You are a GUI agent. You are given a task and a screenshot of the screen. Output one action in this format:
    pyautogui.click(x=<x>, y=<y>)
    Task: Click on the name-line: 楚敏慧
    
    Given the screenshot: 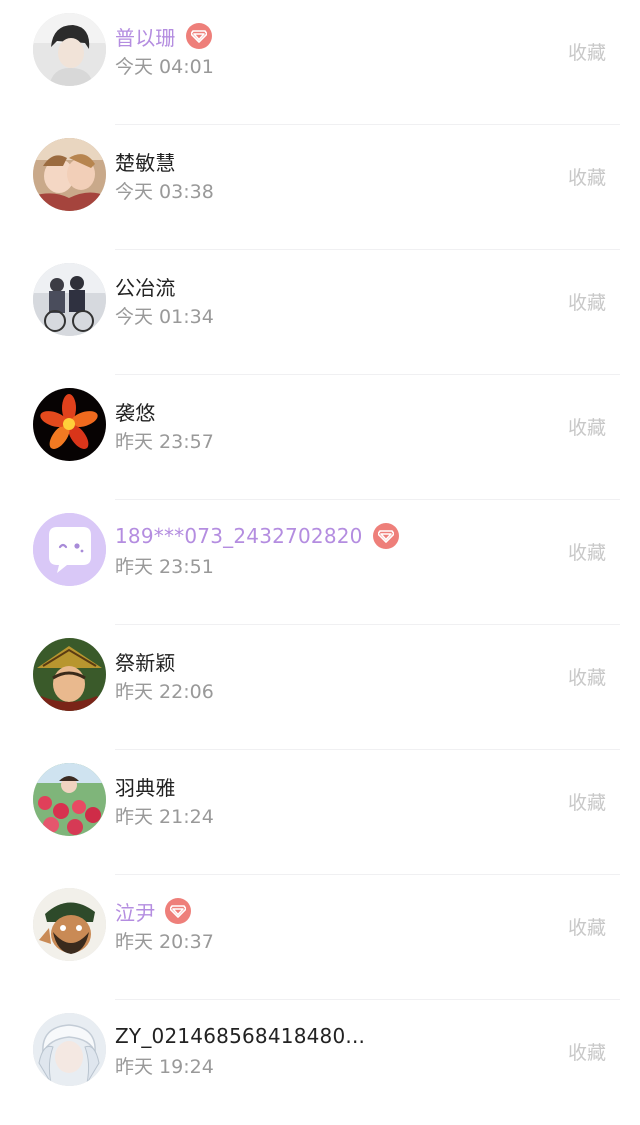 What is the action you would take?
    pyautogui.click(x=145, y=161)
    